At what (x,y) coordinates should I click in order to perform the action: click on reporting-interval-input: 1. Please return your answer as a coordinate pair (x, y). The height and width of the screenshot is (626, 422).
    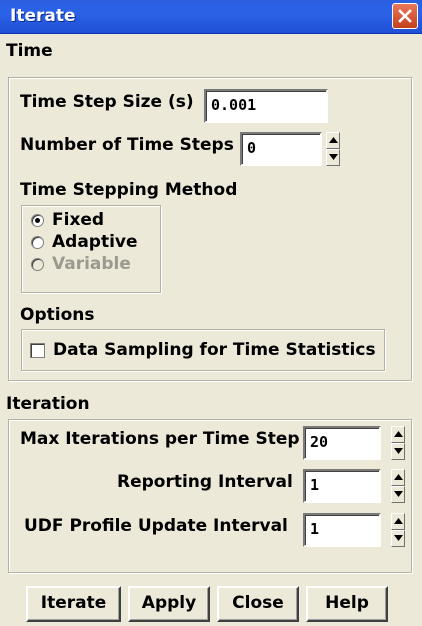
    Looking at the image, I should click on (342, 486).